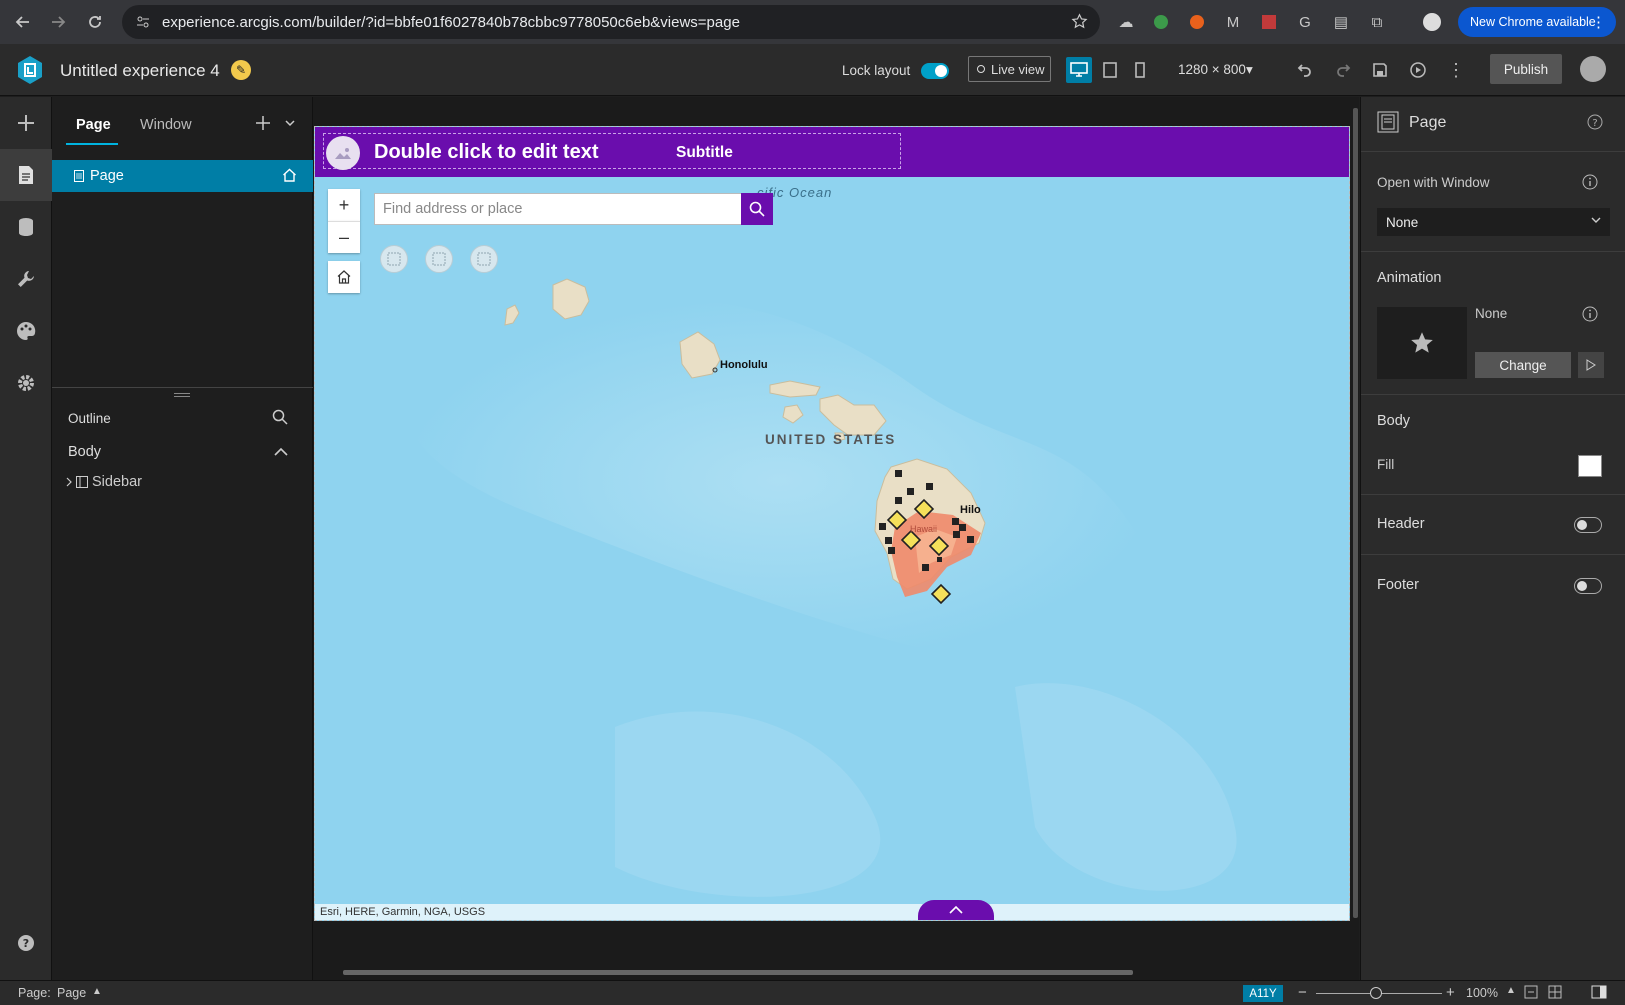 Image resolution: width=1625 pixels, height=1005 pixels. I want to click on change-animation-button: Change, so click(1523, 365).